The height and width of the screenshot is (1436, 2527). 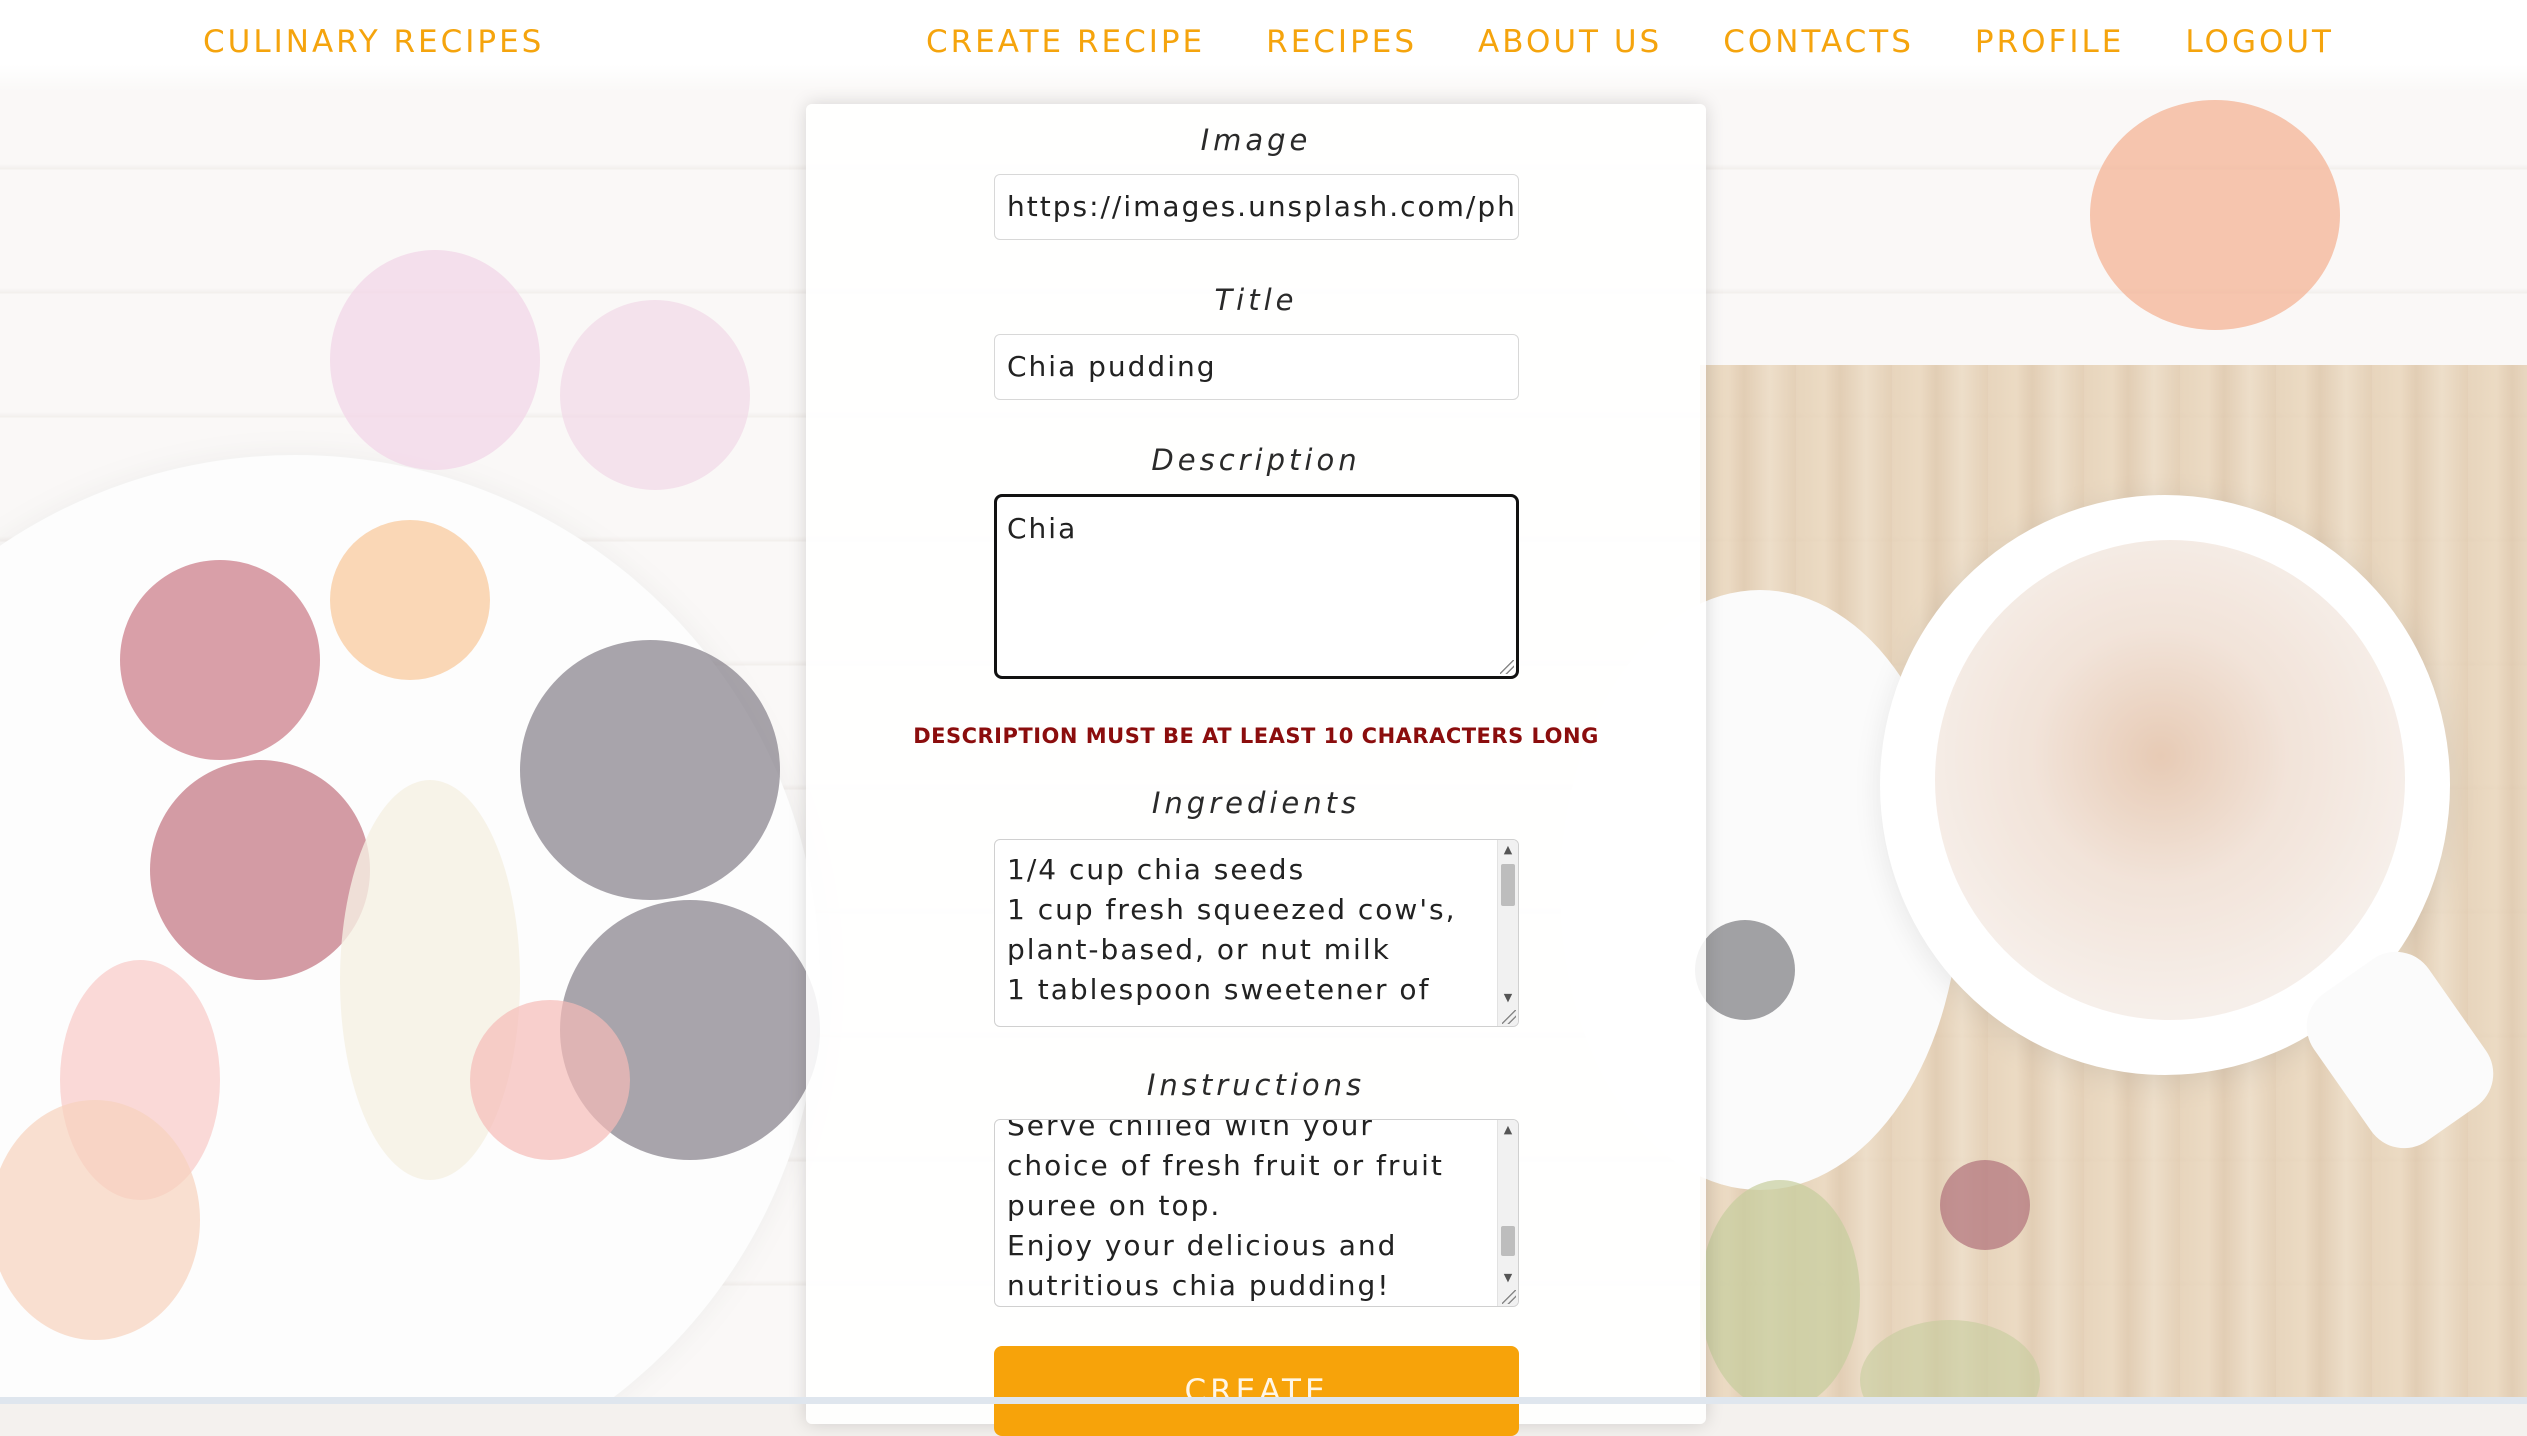 What do you see at coordinates (1818, 42) in the screenshot?
I see `nav-contacts: CONTACTS` at bounding box center [1818, 42].